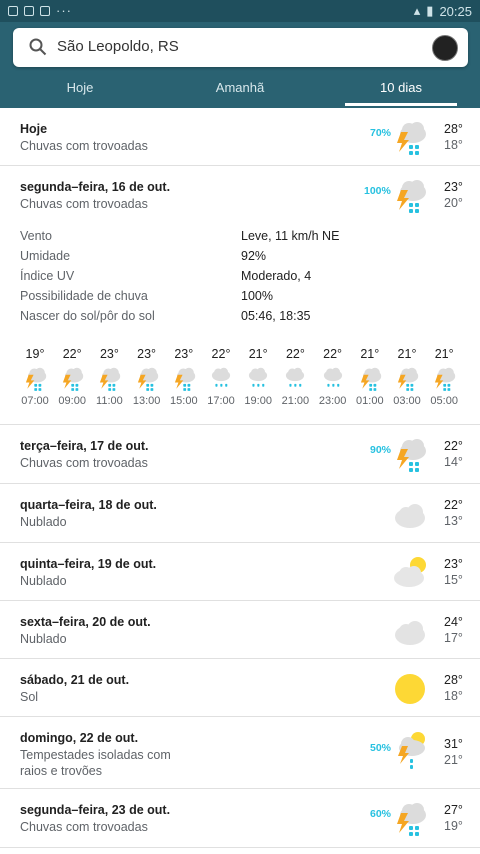 The width and height of the screenshot is (480, 854). I want to click on low-temp: 19°, so click(453, 826).